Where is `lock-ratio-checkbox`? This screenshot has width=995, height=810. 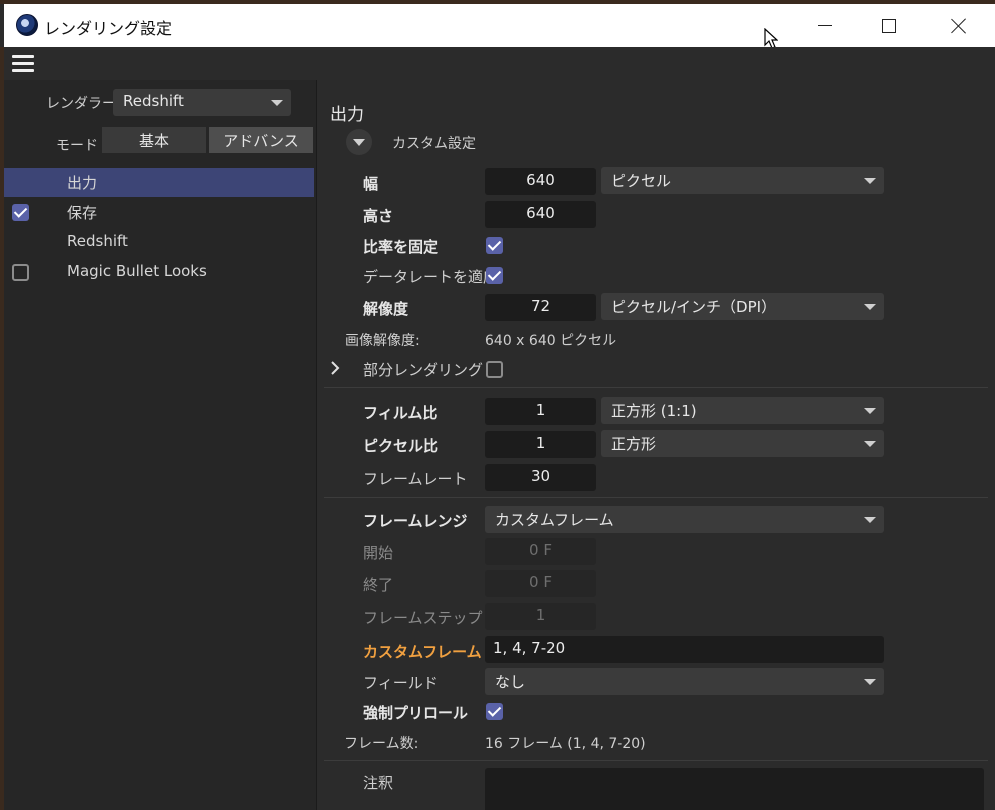
lock-ratio-checkbox is located at coordinates (494, 245).